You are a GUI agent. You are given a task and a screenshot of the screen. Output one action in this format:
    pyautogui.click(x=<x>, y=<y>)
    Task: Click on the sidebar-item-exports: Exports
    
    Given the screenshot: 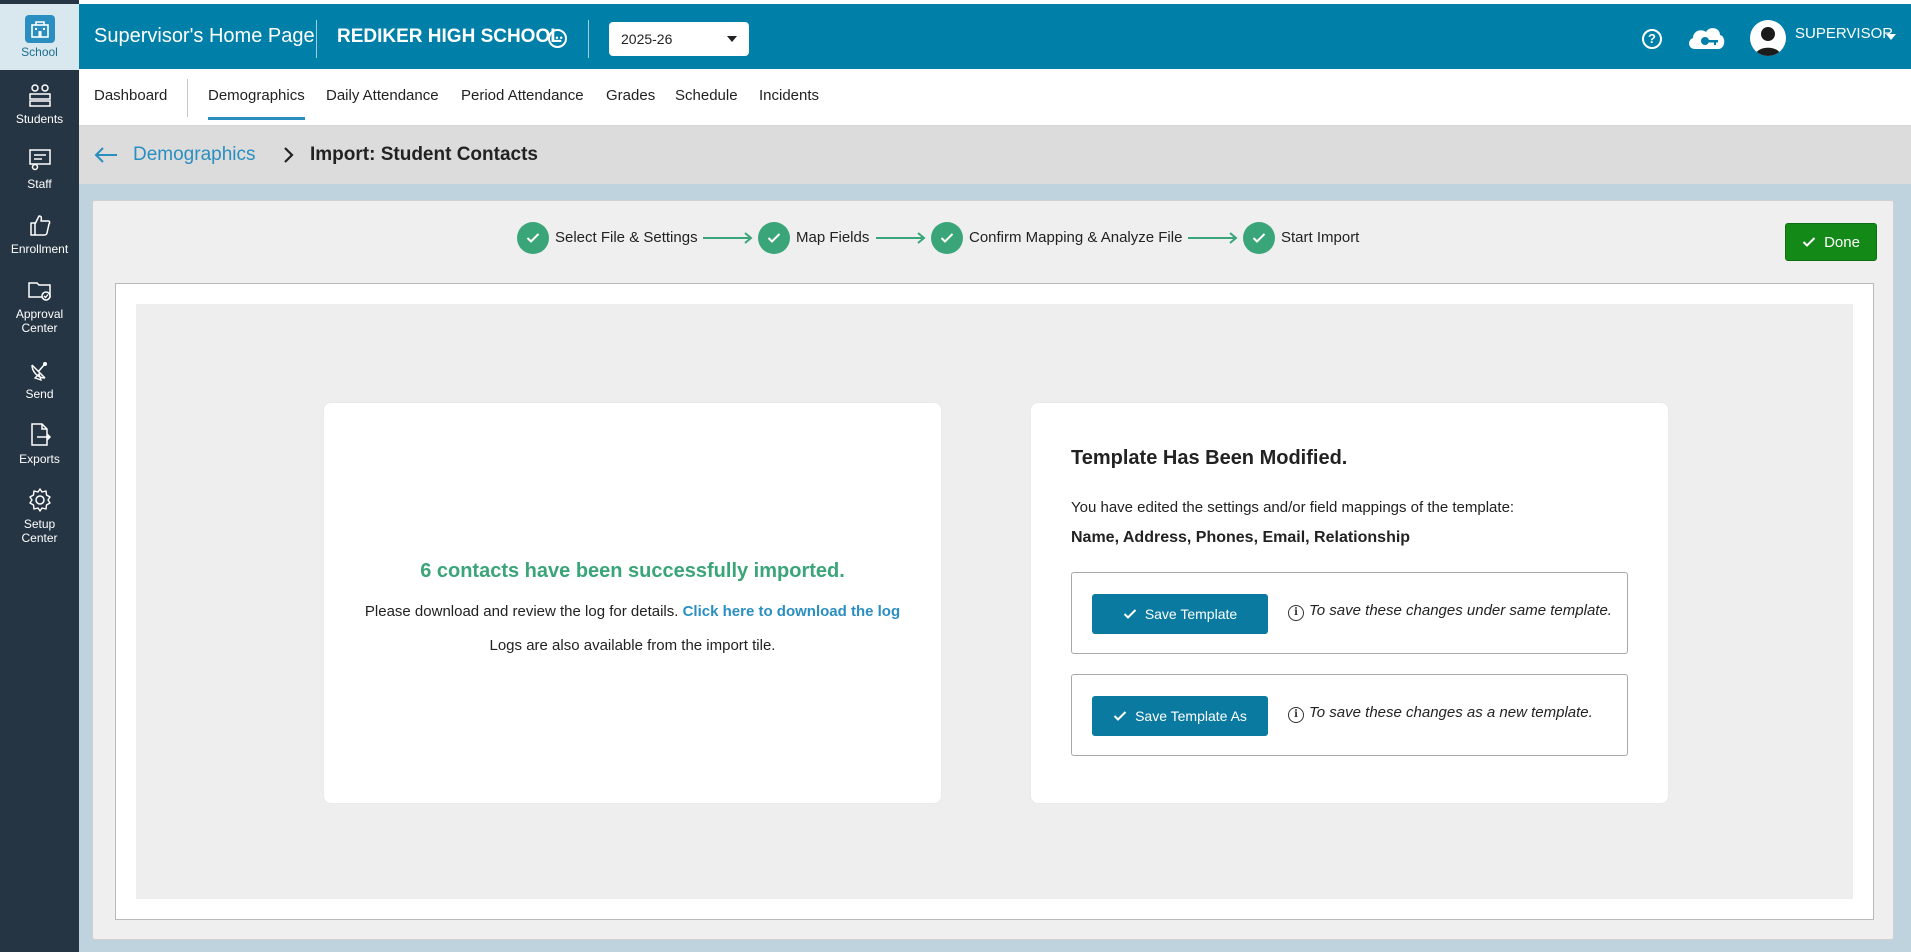 What is the action you would take?
    pyautogui.click(x=39, y=443)
    